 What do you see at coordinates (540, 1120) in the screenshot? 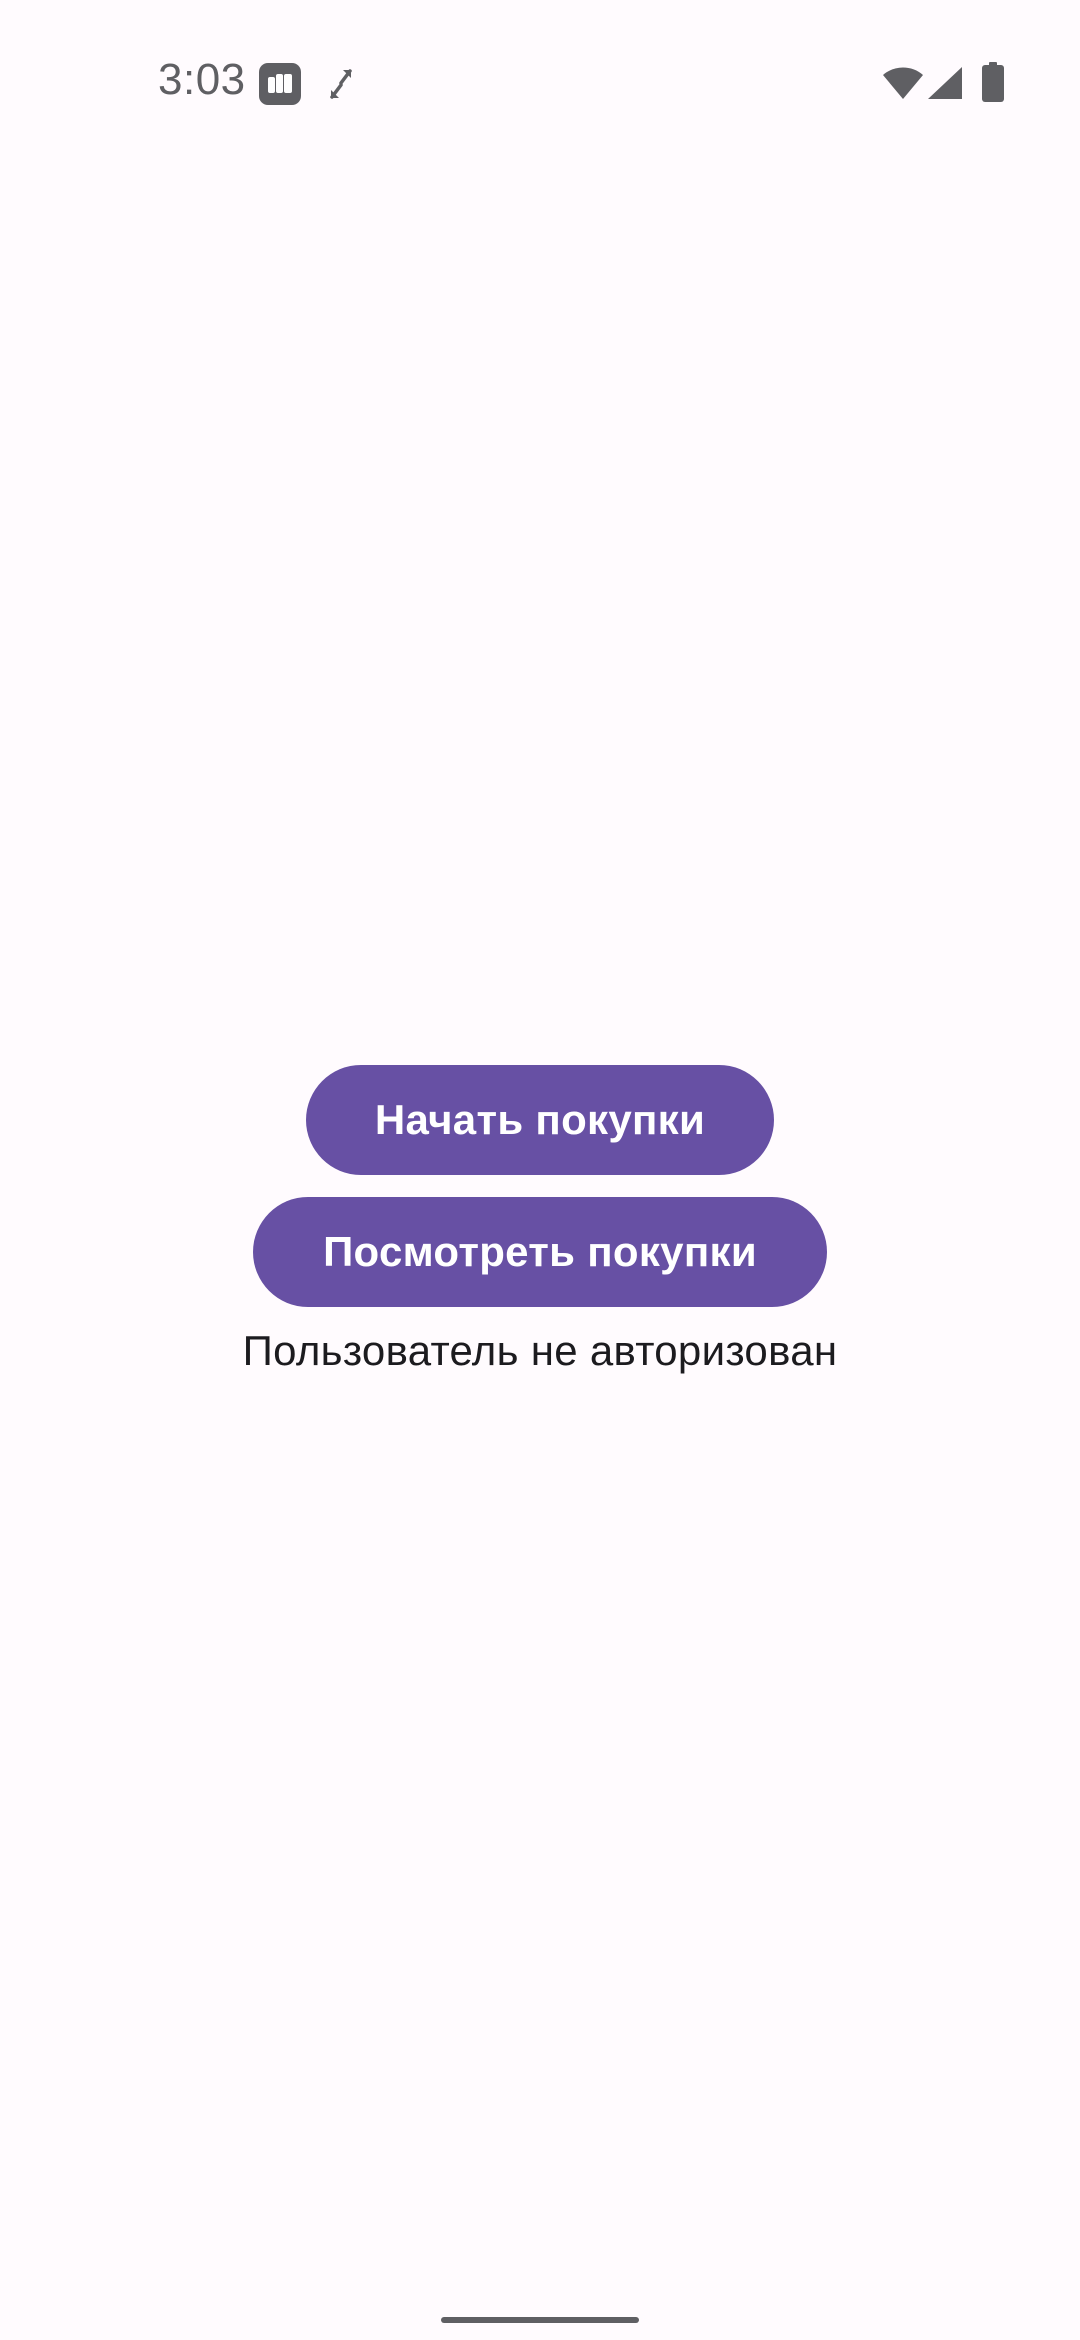
I see `start-shopping-button: Начать покупки` at bounding box center [540, 1120].